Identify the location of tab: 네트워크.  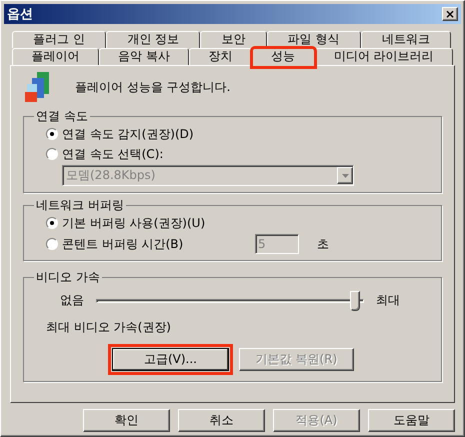
(405, 39).